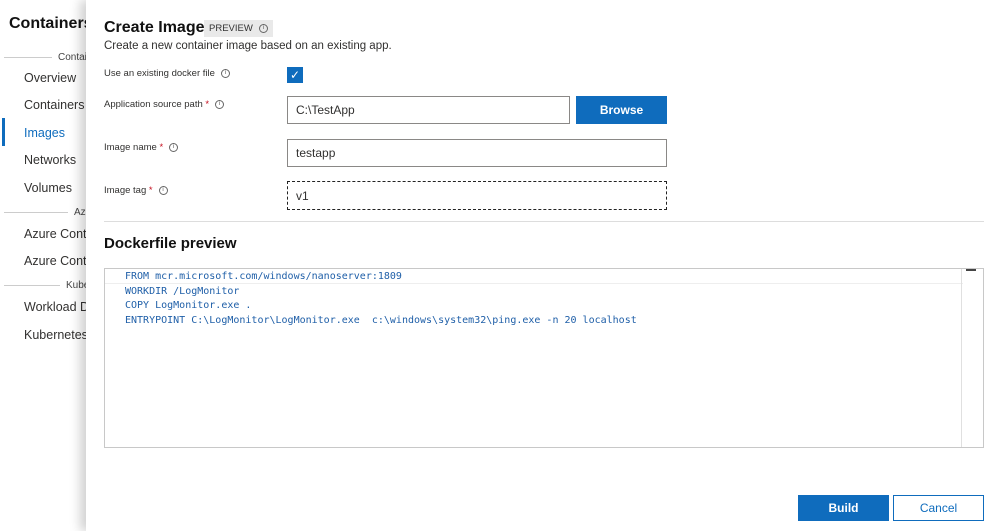 This screenshot has height=531, width=999. Describe the element at coordinates (428, 110) in the screenshot. I see `source-path-input: C:\TestApp` at that location.